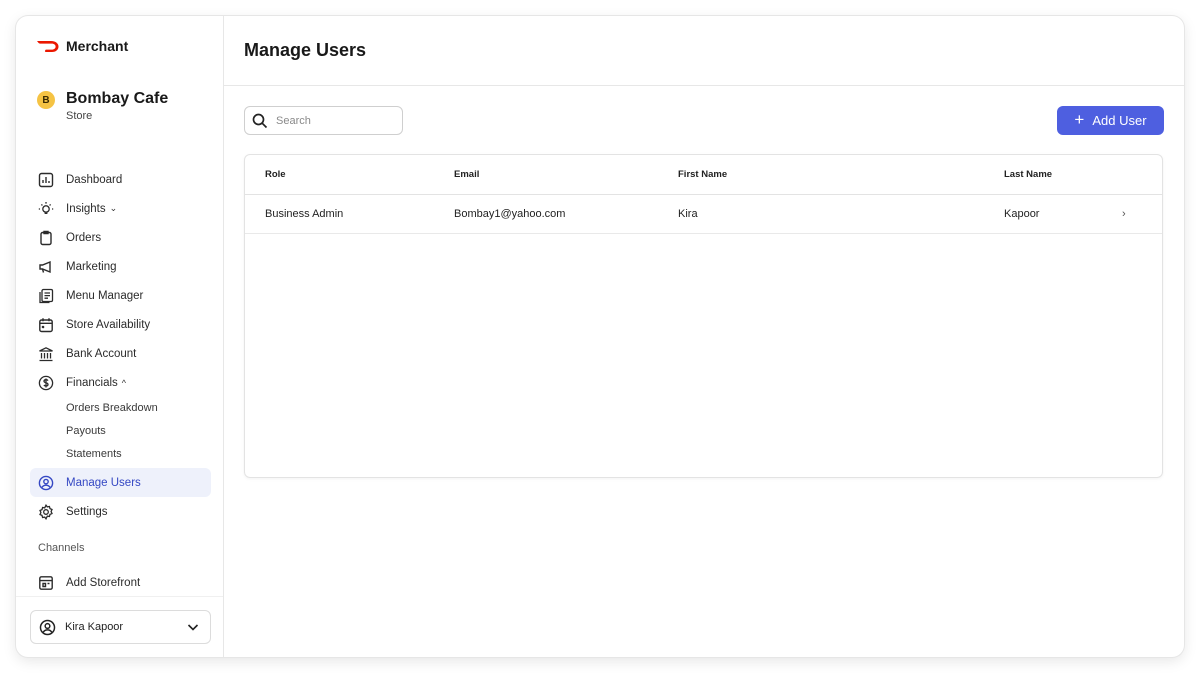  Describe the element at coordinates (48, 46) in the screenshot. I see `merchant-logo-icon` at that location.